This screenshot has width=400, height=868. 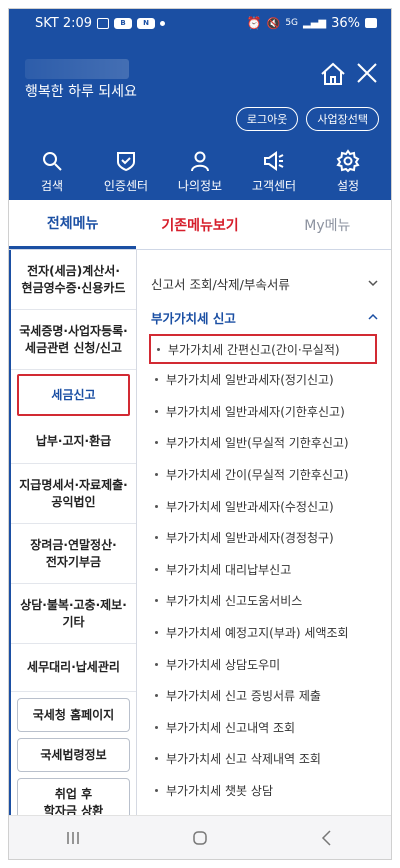 I want to click on quick-search: 검색, so click(x=52, y=171).